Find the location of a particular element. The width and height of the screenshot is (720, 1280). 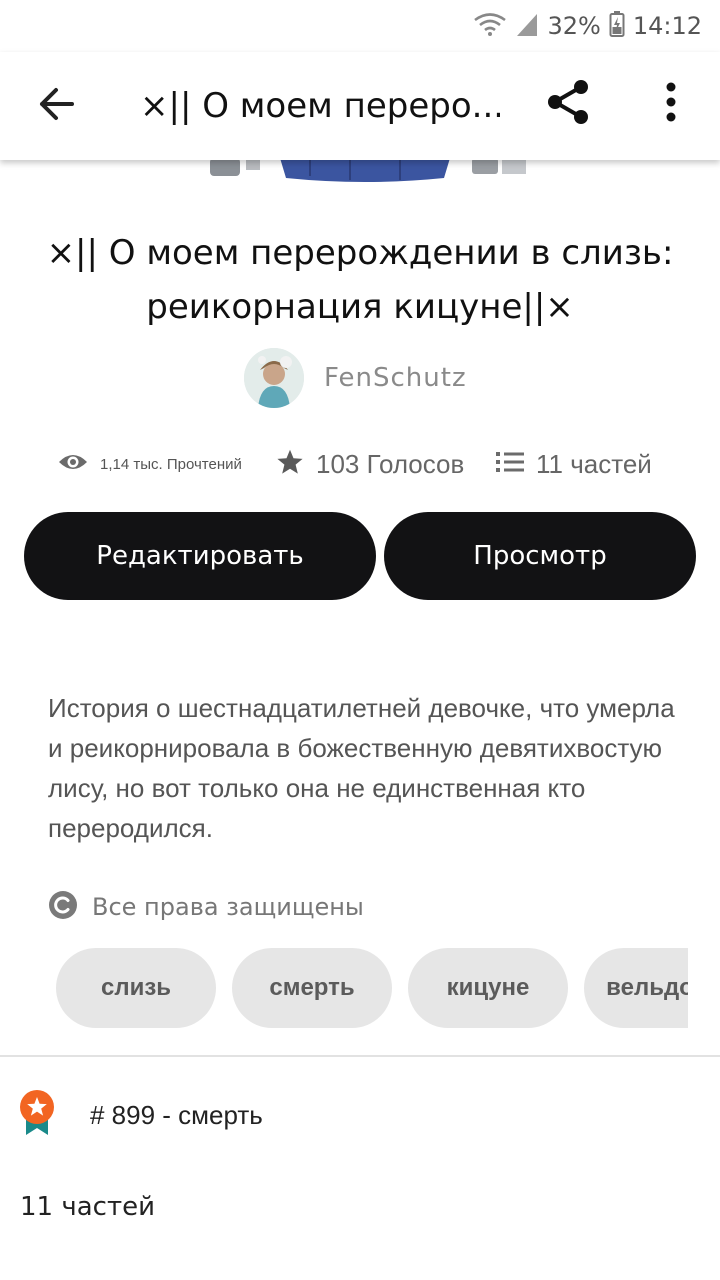

share-button is located at coordinates (568, 104).